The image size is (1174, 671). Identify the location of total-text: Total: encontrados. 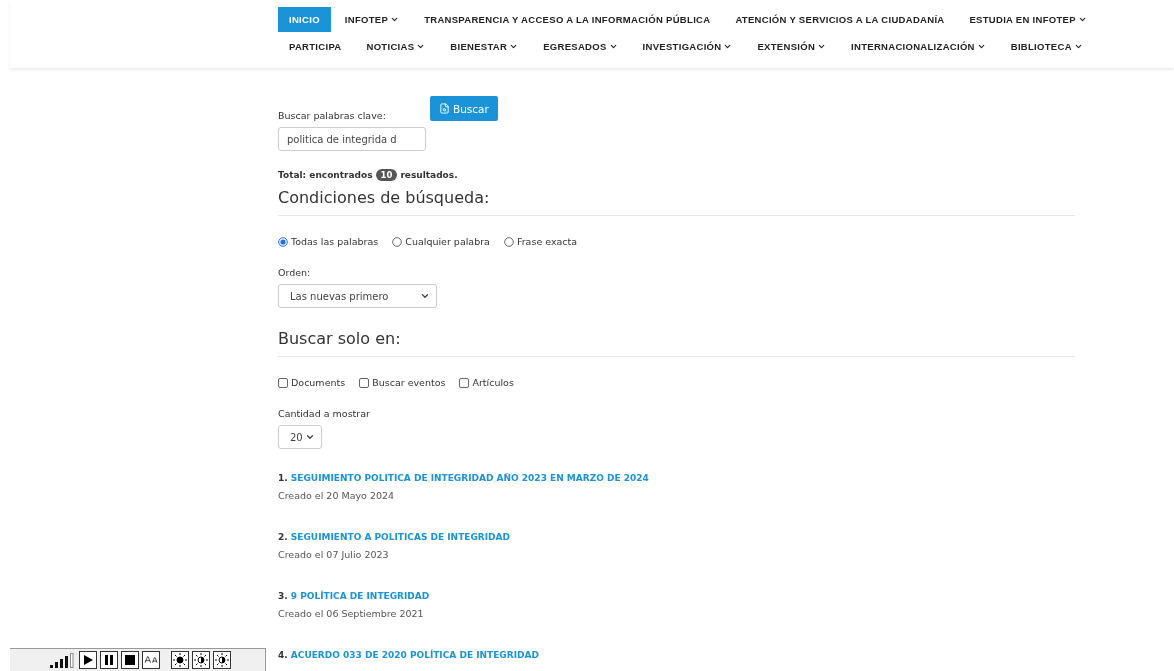
(325, 175).